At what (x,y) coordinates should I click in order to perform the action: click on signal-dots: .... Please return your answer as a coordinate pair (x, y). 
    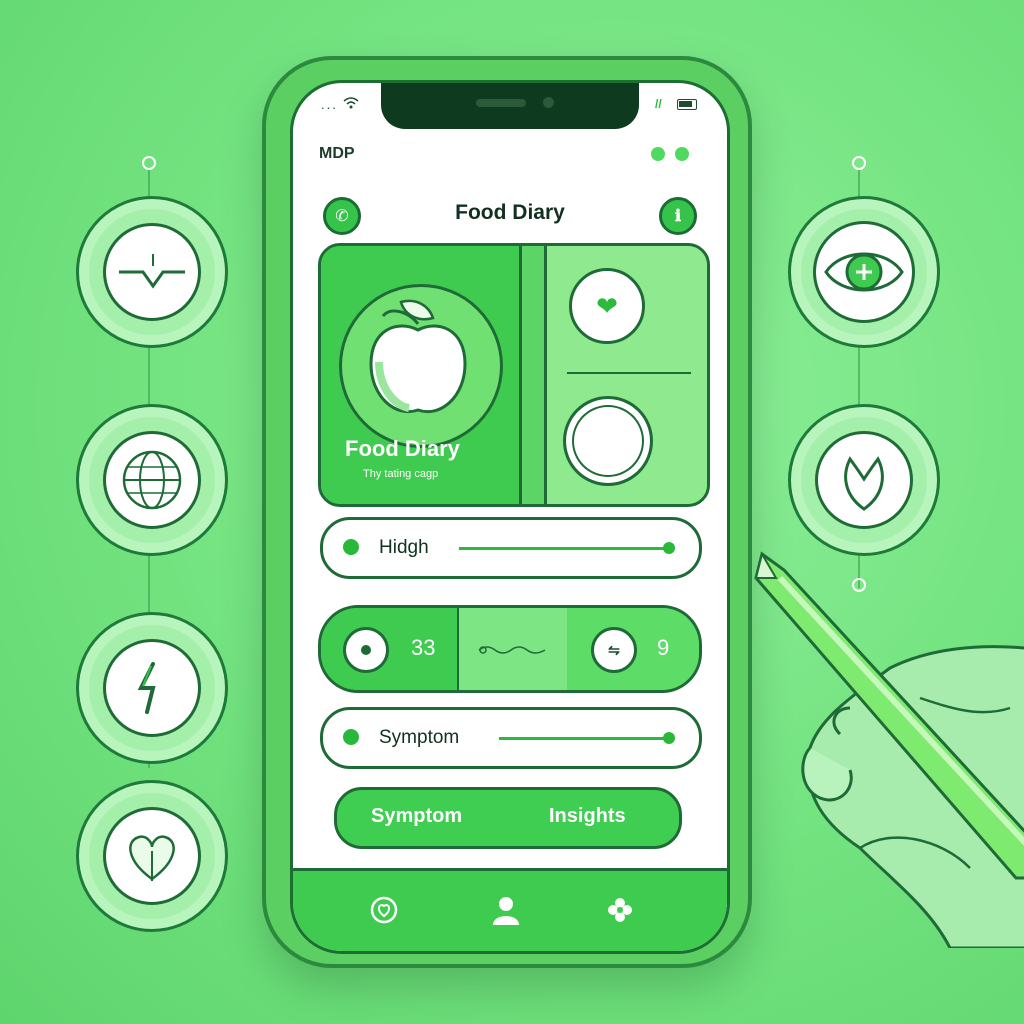
    Looking at the image, I should click on (329, 104).